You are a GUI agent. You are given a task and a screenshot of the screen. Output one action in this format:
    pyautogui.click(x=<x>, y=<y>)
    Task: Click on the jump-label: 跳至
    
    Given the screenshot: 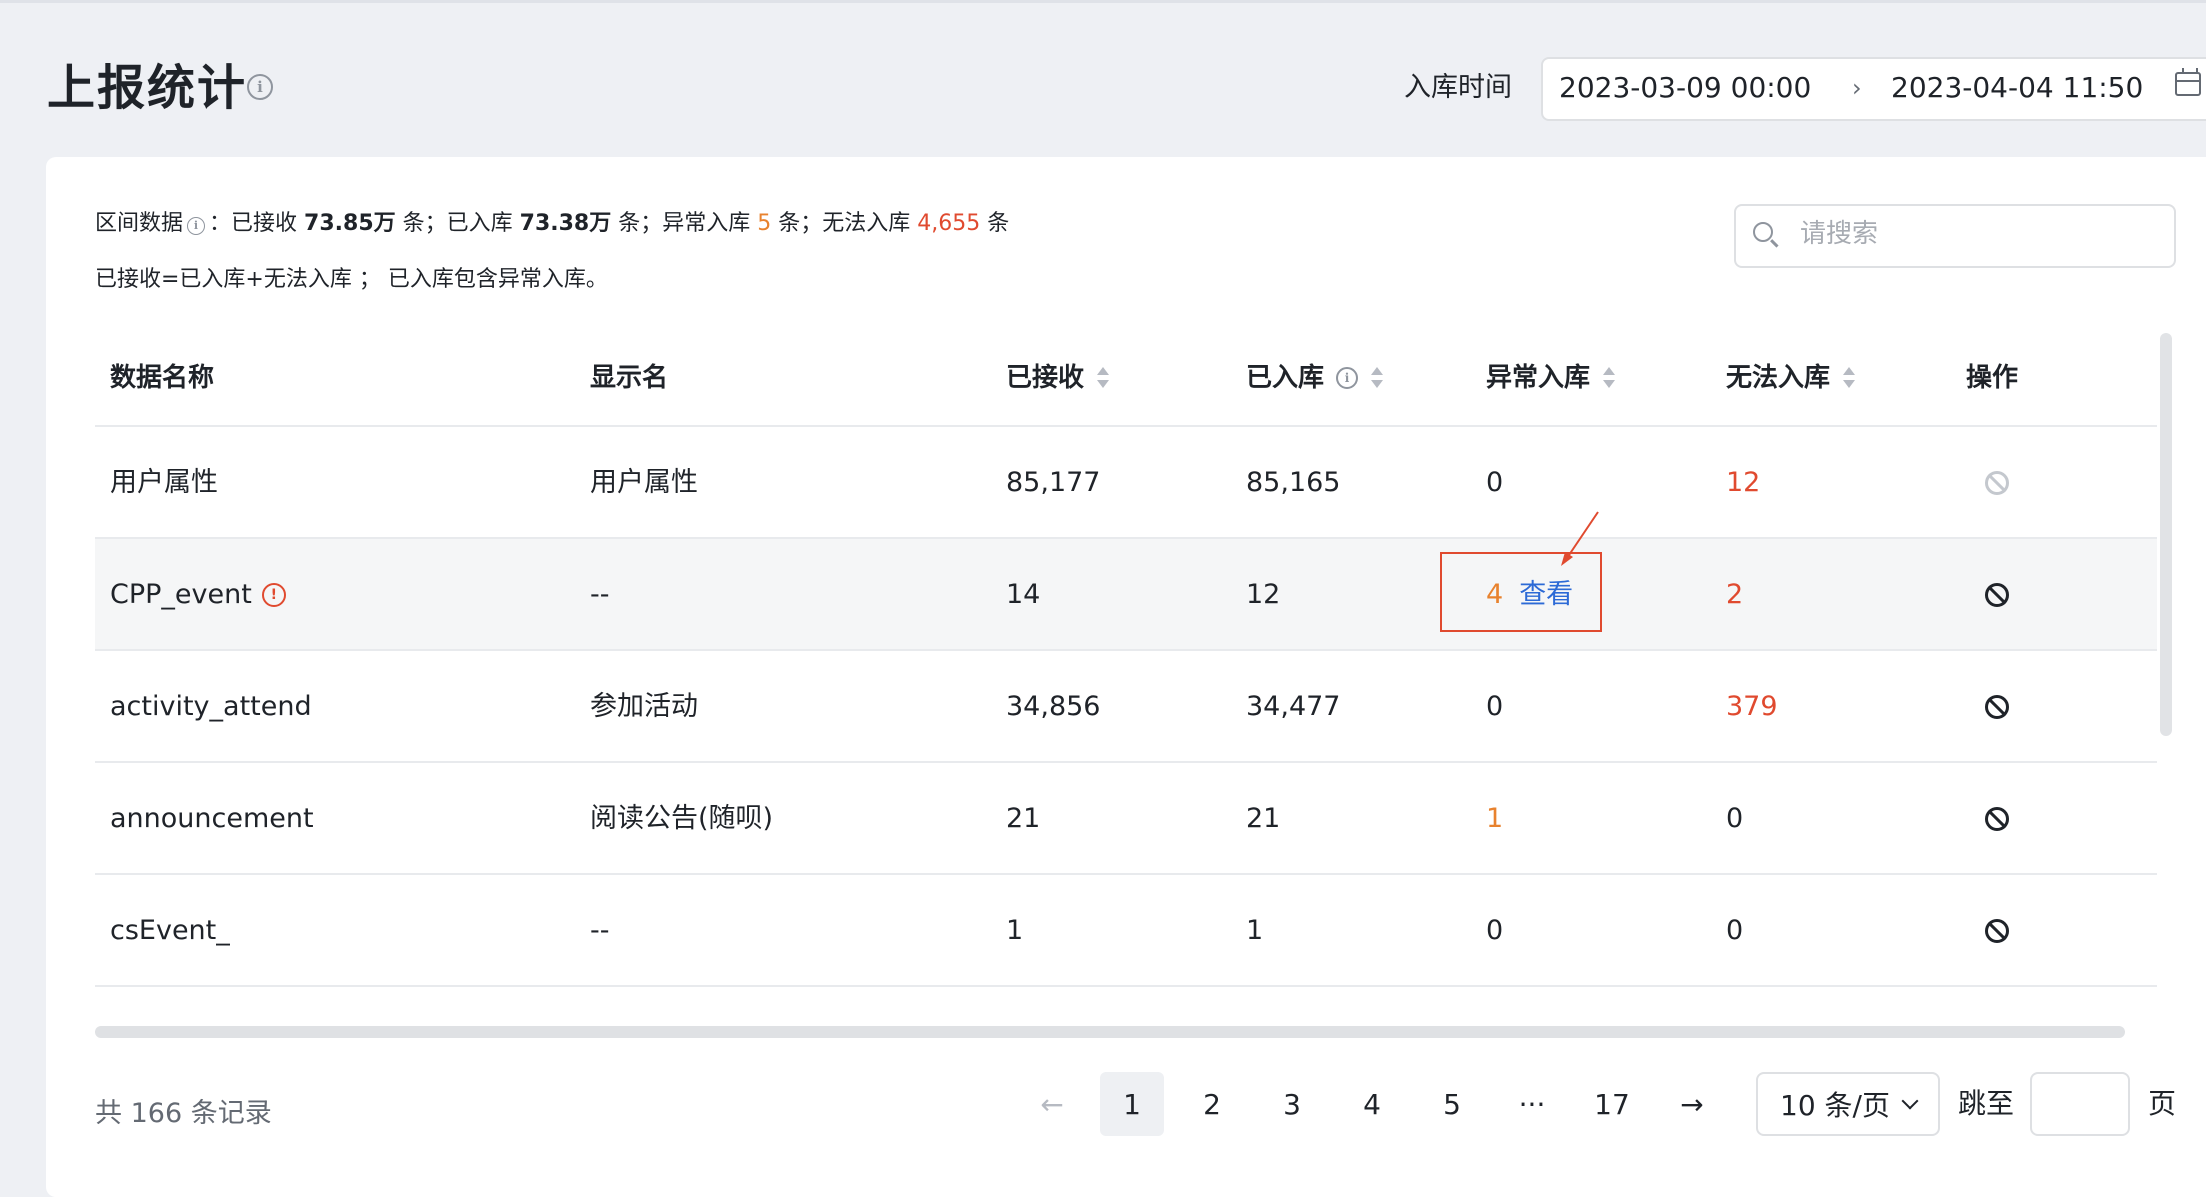 What is the action you would take?
    pyautogui.click(x=1986, y=1103)
    